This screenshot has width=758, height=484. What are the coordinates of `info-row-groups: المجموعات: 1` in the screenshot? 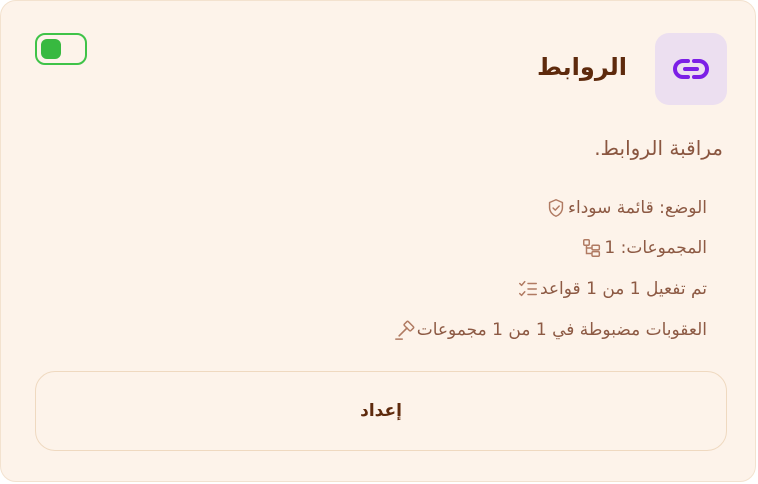 It's located at (651, 248).